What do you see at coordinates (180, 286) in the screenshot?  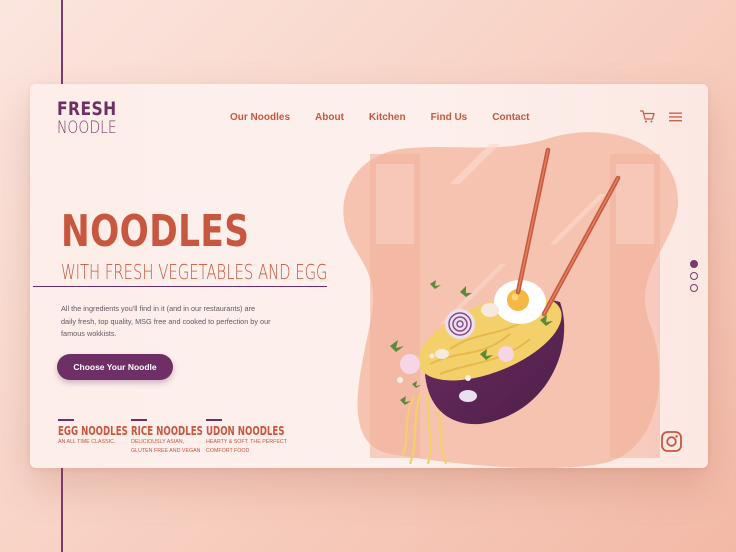 I see `hero-divider` at bounding box center [180, 286].